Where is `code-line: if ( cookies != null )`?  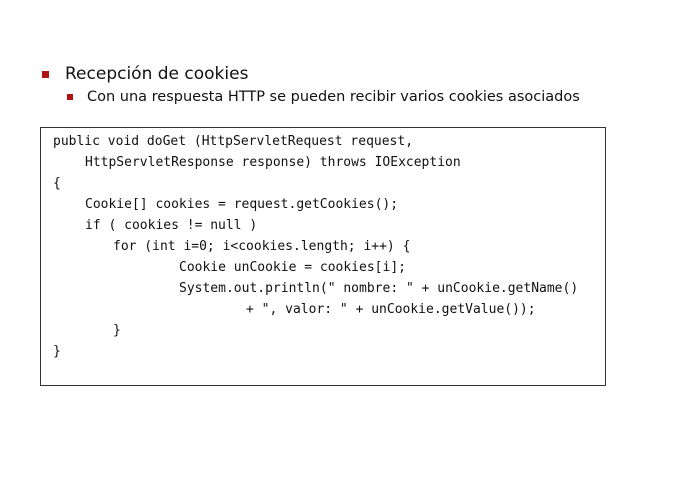 code-line: if ( cookies != null ) is located at coordinates (171, 225).